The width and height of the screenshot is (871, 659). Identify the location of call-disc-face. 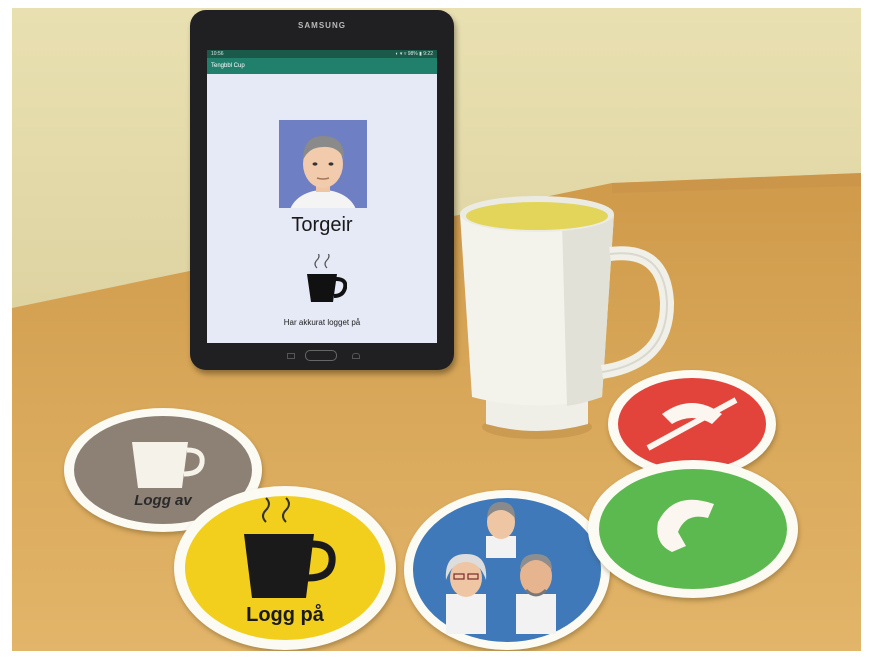
(693, 529).